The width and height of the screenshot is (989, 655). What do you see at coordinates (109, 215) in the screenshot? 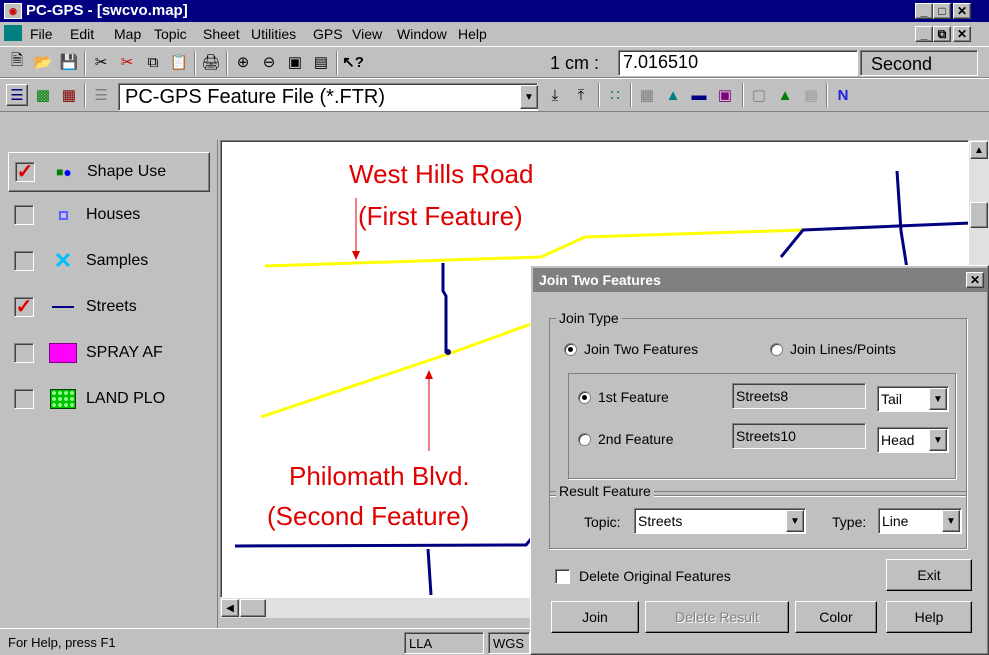
I see `layer-row: Houses` at bounding box center [109, 215].